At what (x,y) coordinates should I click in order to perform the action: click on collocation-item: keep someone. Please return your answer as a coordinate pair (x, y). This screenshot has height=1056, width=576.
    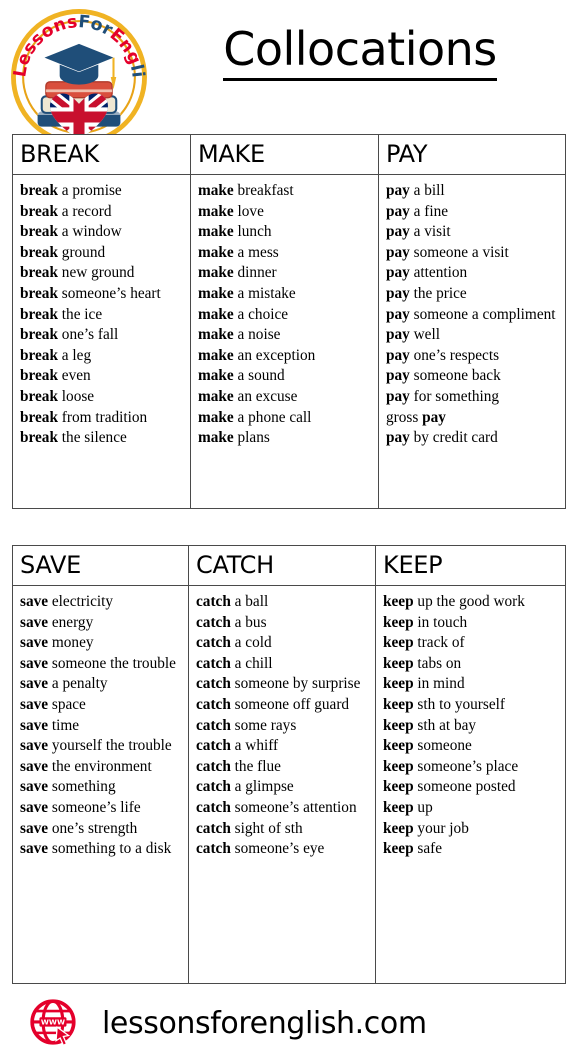
    Looking at the image, I should click on (427, 746).